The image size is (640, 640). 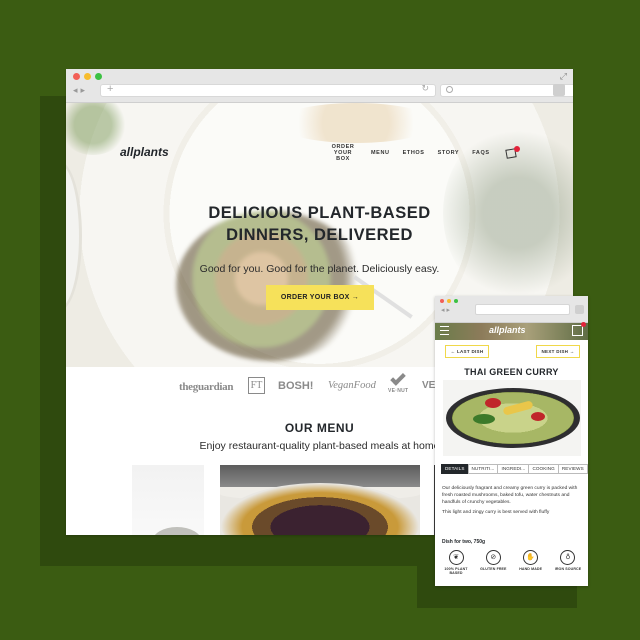 I want to click on badge-plant-based: ❦ 100% PLANT BASED, so click(x=456, y=562).